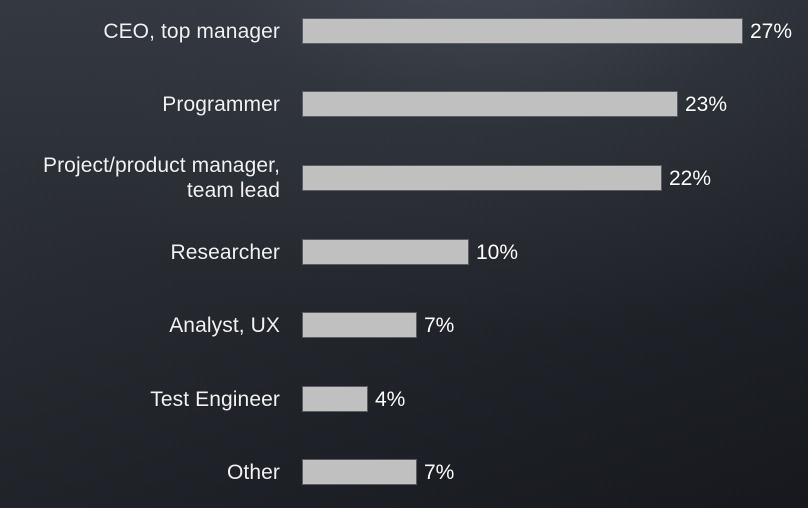 The width and height of the screenshot is (808, 508). I want to click on bar-row: Test Engineer 4%, so click(404, 399).